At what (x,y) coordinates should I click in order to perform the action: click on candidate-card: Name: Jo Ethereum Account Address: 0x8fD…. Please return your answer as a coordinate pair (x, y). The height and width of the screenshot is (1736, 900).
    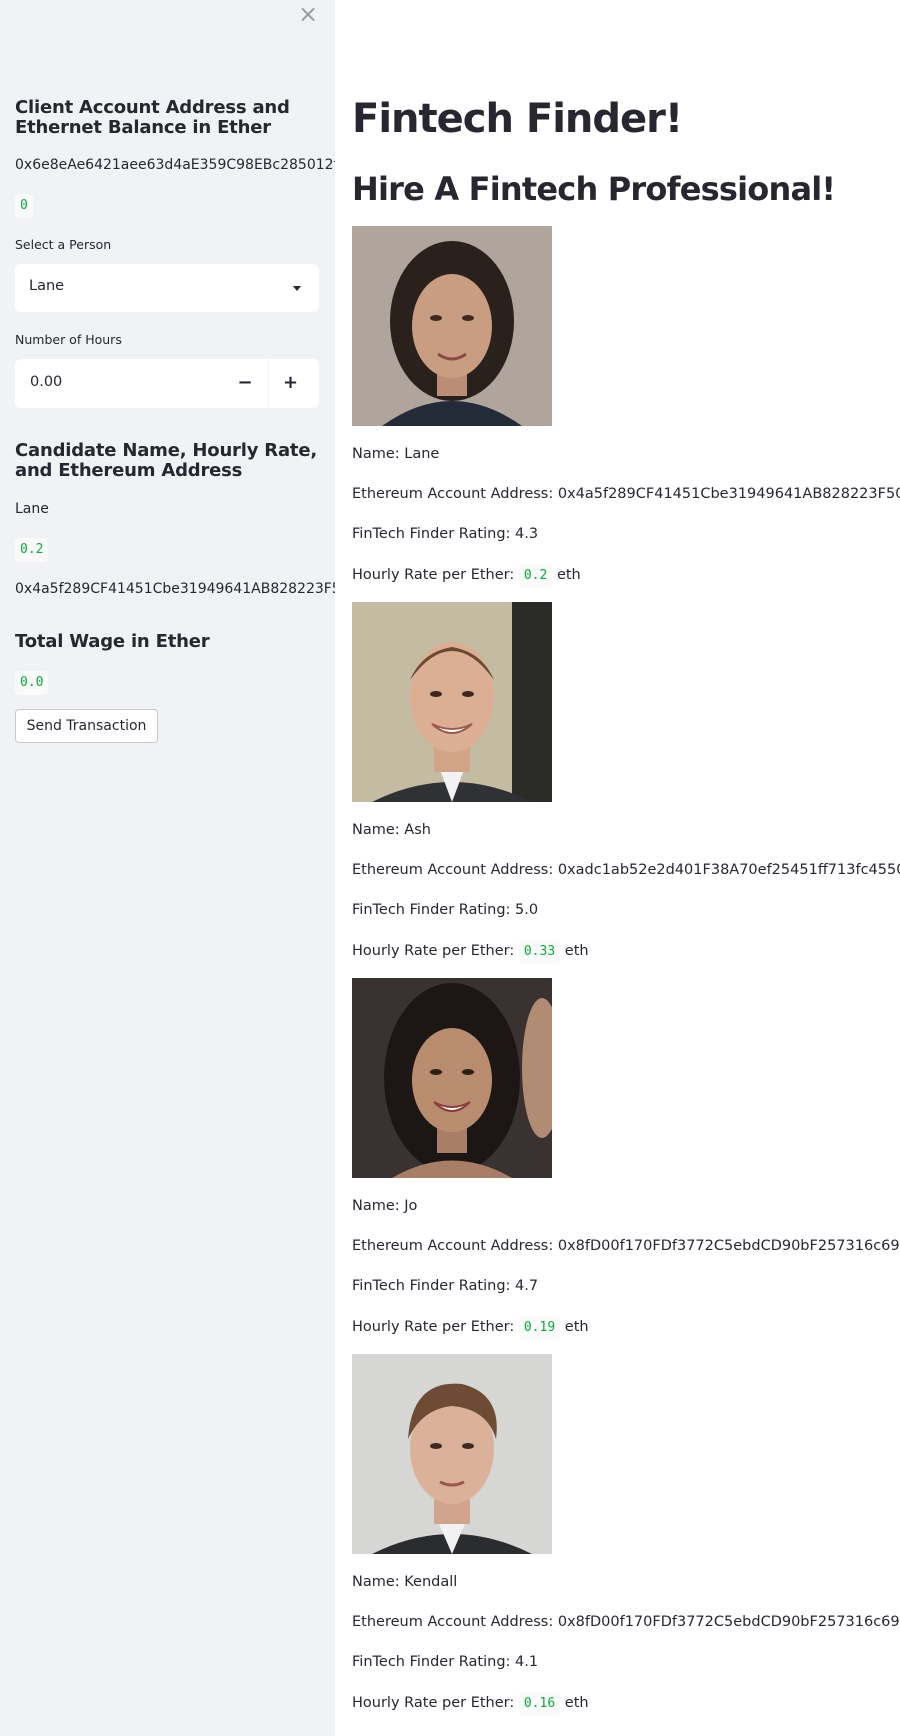
    Looking at the image, I should click on (626, 1166).